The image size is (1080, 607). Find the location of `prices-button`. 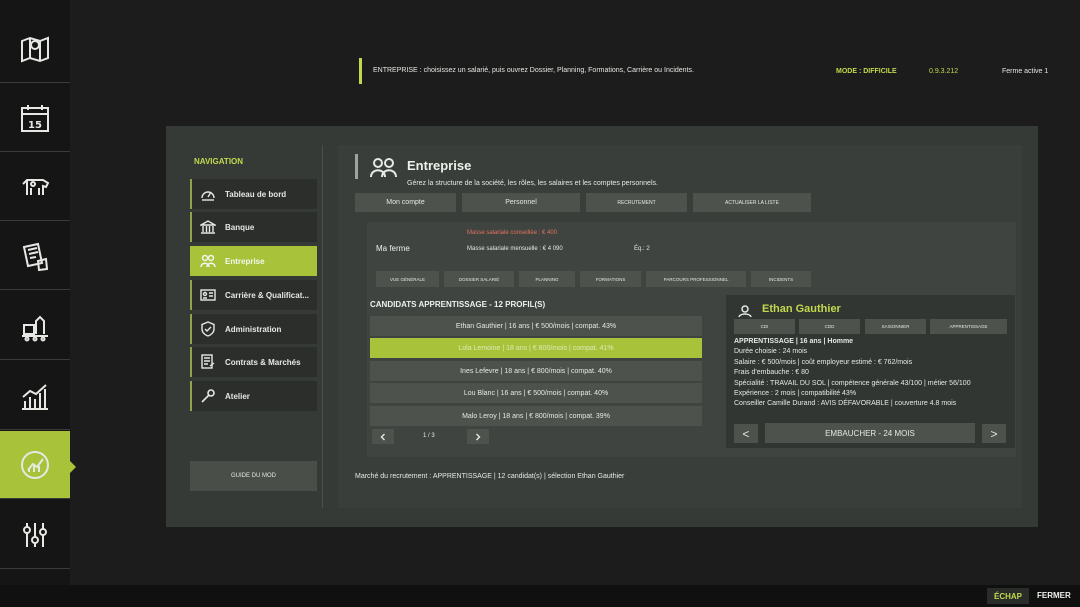

prices-button is located at coordinates (35, 396).